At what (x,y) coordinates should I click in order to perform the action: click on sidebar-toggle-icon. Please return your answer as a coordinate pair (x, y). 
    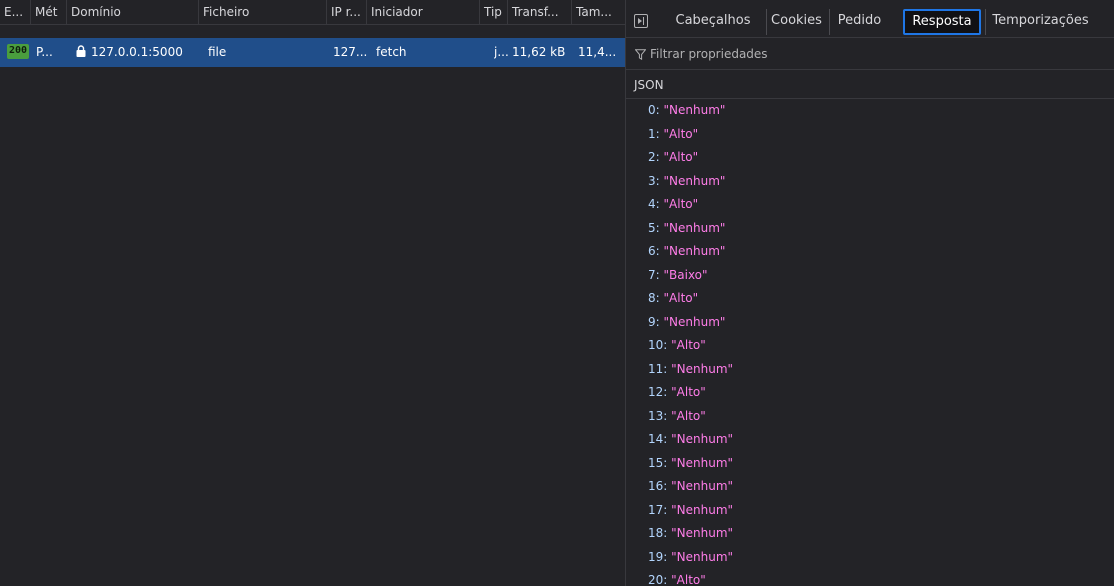
    Looking at the image, I should click on (641, 21).